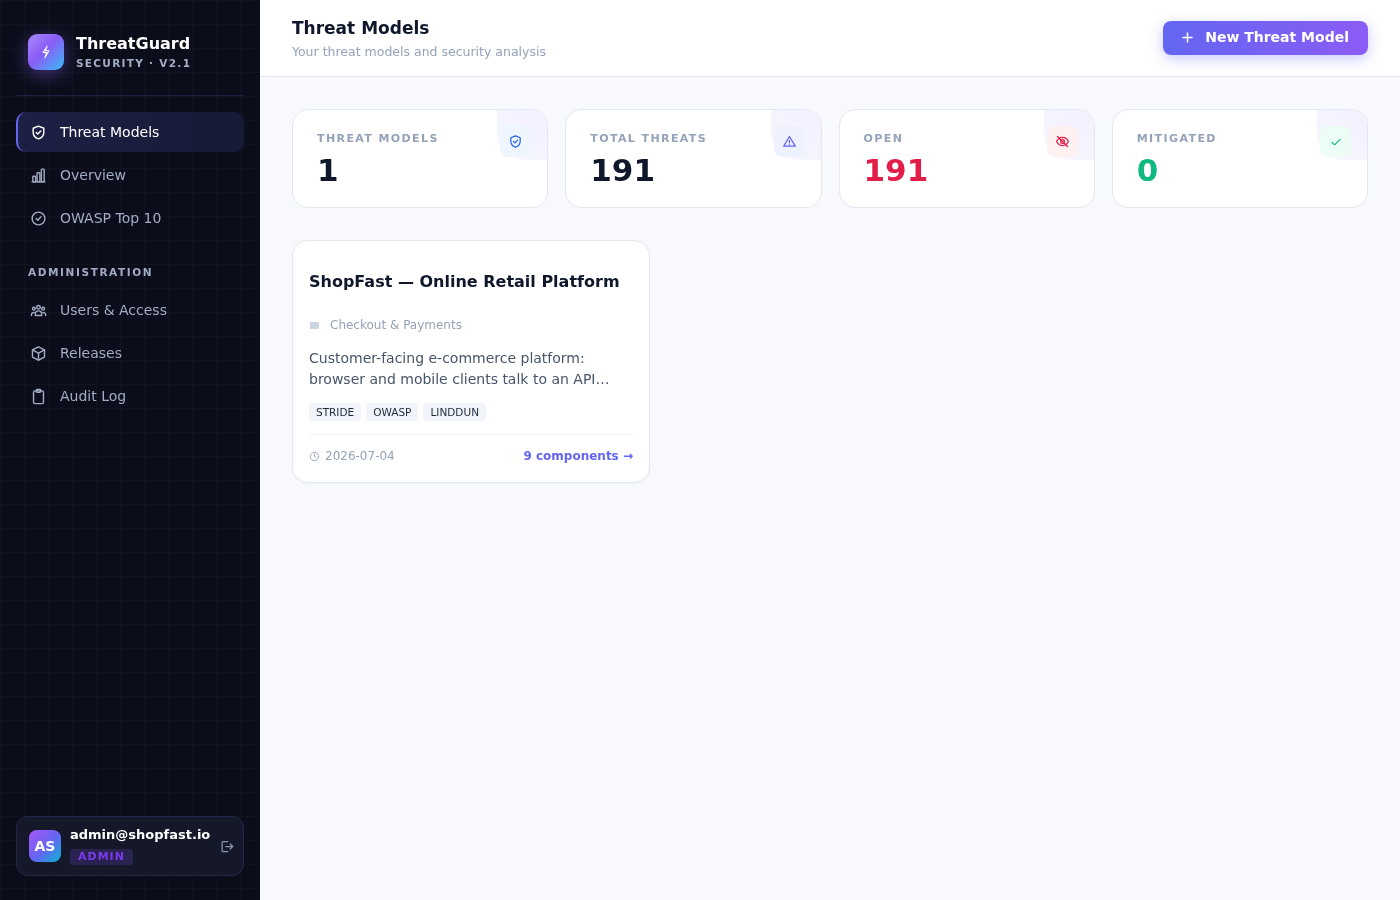 This screenshot has height=900, width=1400. What do you see at coordinates (1177, 139) in the screenshot?
I see `stat-label: MITIGATED` at bounding box center [1177, 139].